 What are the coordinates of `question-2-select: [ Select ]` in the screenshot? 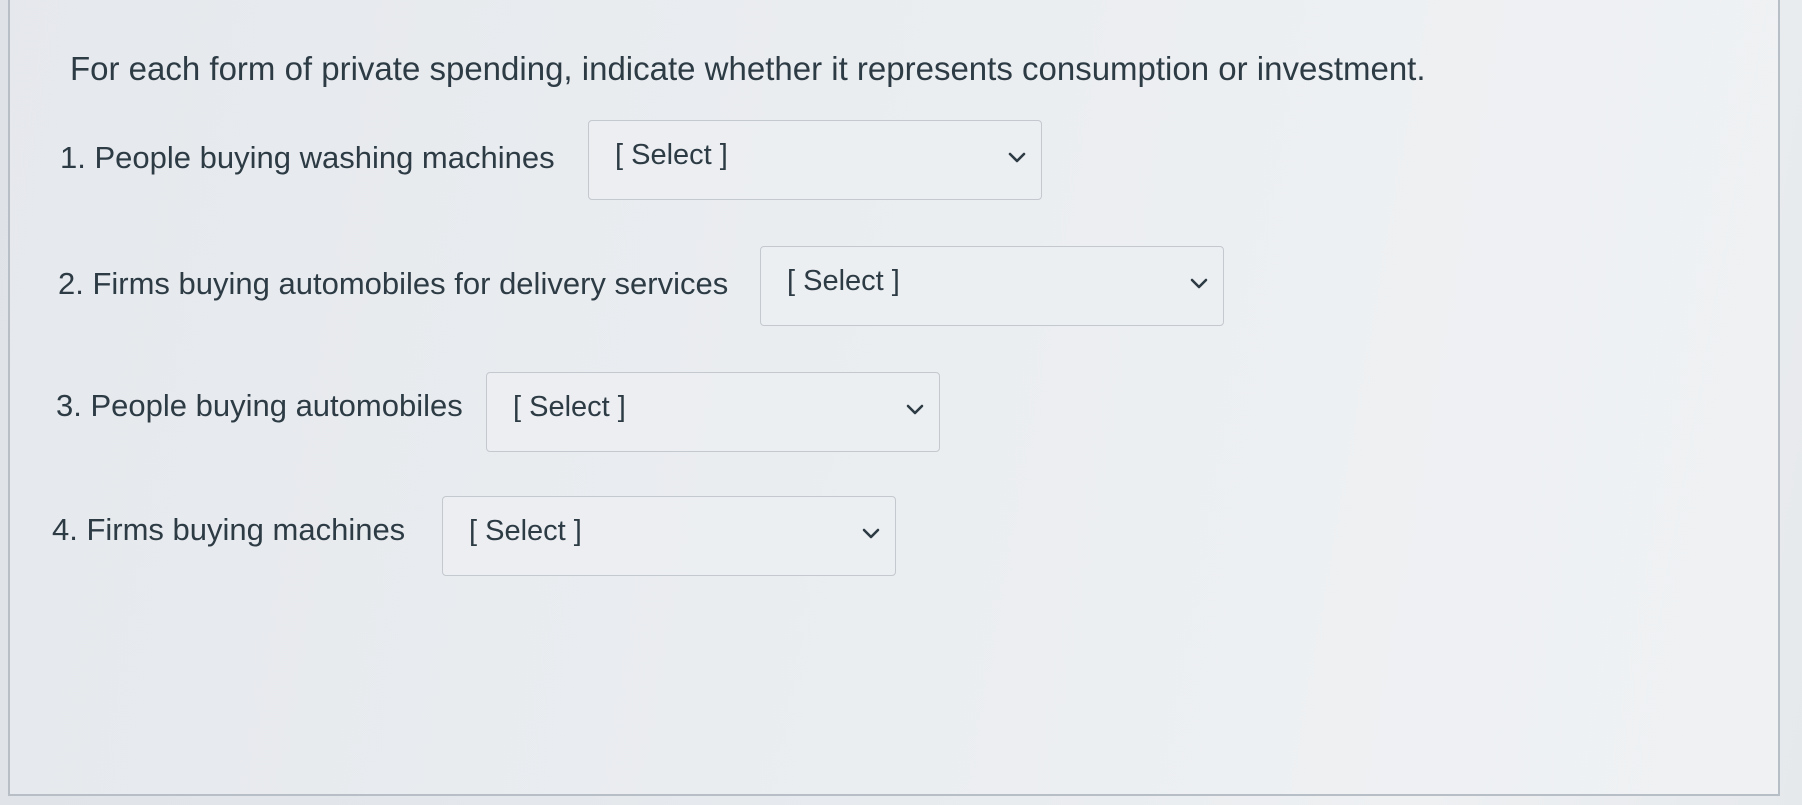 It's located at (992, 286).